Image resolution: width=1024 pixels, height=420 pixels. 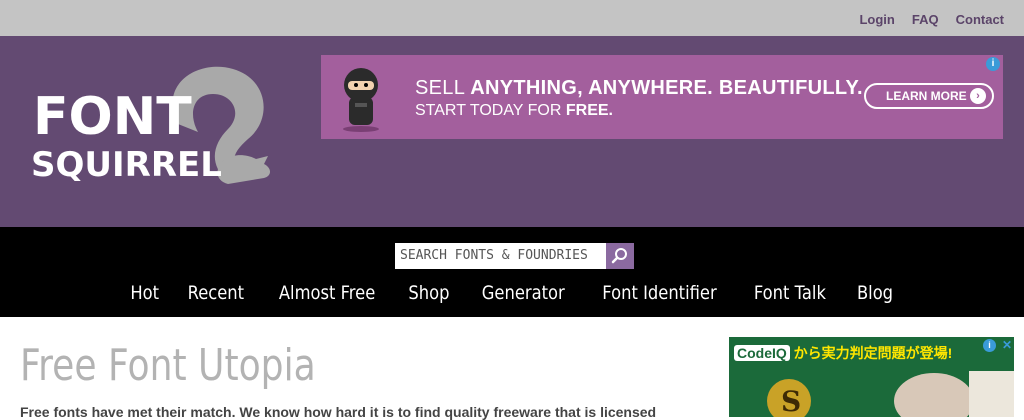 I want to click on page-title: Free Font Utopia, so click(x=168, y=365).